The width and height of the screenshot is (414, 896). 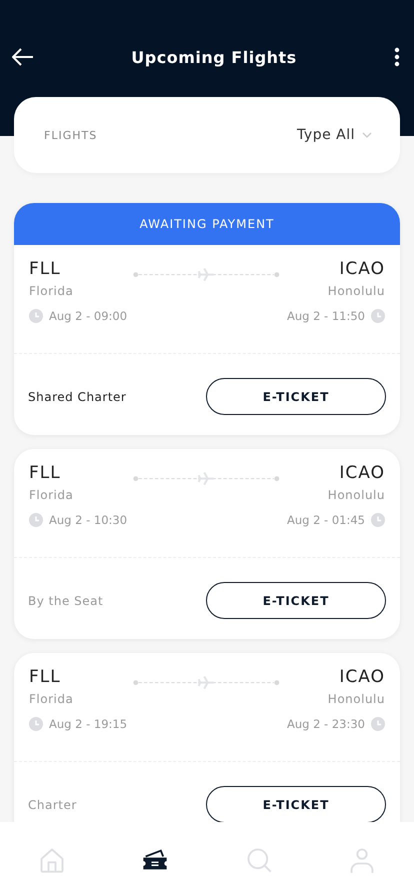 I want to click on screen-title: Upcoming Flights, so click(x=214, y=57).